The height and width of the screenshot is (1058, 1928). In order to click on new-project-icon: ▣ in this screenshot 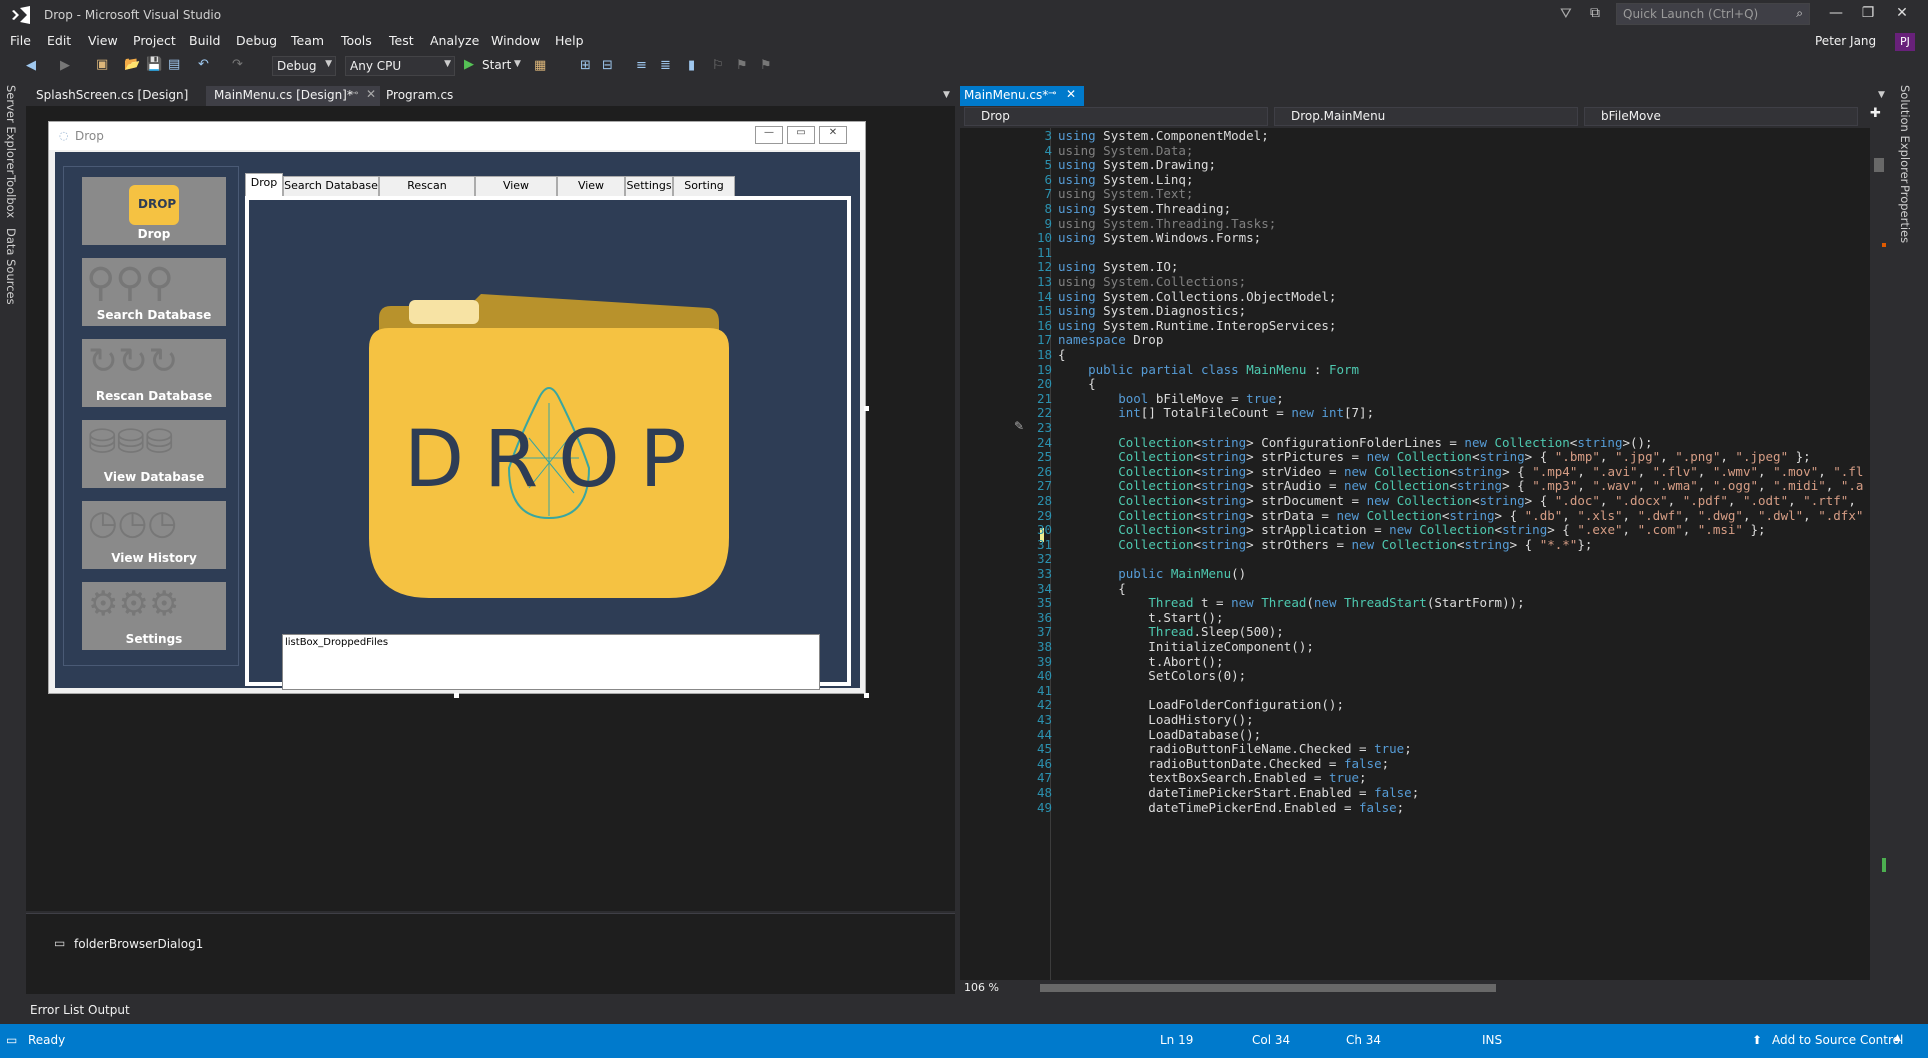, I will do `click(102, 64)`.